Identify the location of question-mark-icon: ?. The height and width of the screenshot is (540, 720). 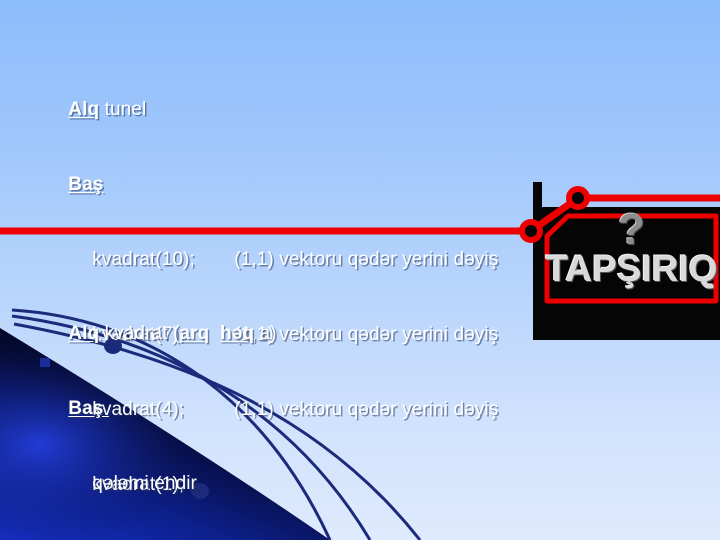
(631, 229).